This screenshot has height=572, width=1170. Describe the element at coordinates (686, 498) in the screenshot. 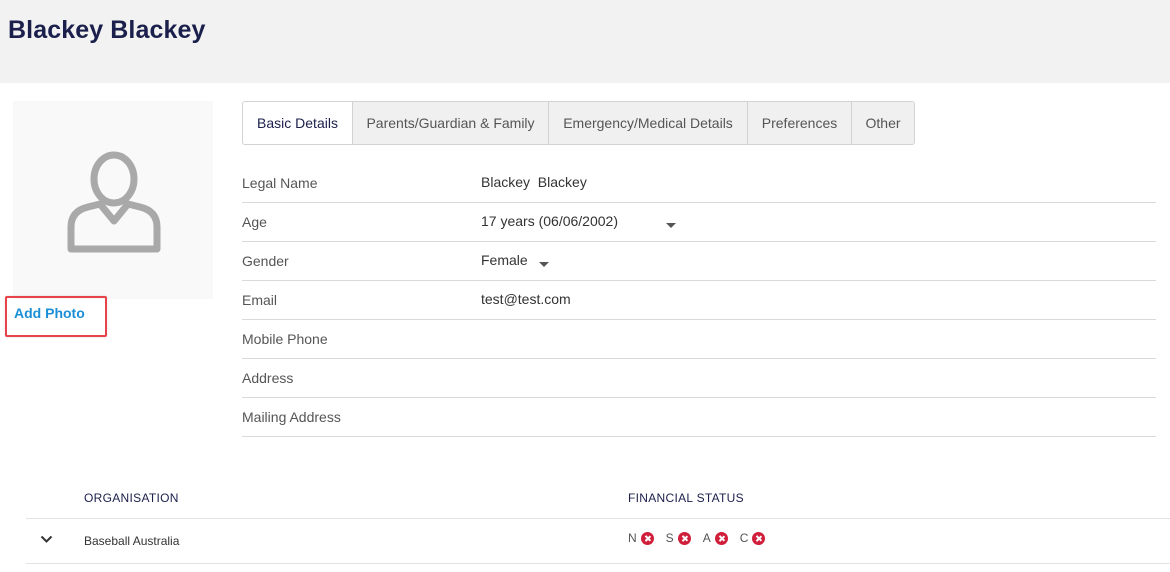

I see `financial-status-column-header: FINANCIAL STATUS` at that location.